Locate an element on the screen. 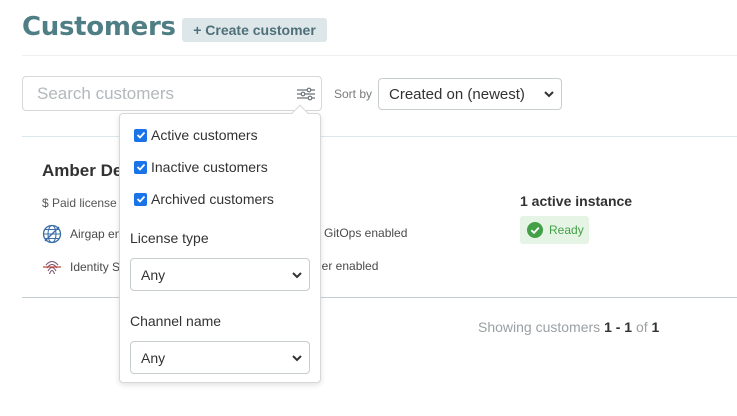  identity-feature: Identity S is located at coordinates (81, 267).